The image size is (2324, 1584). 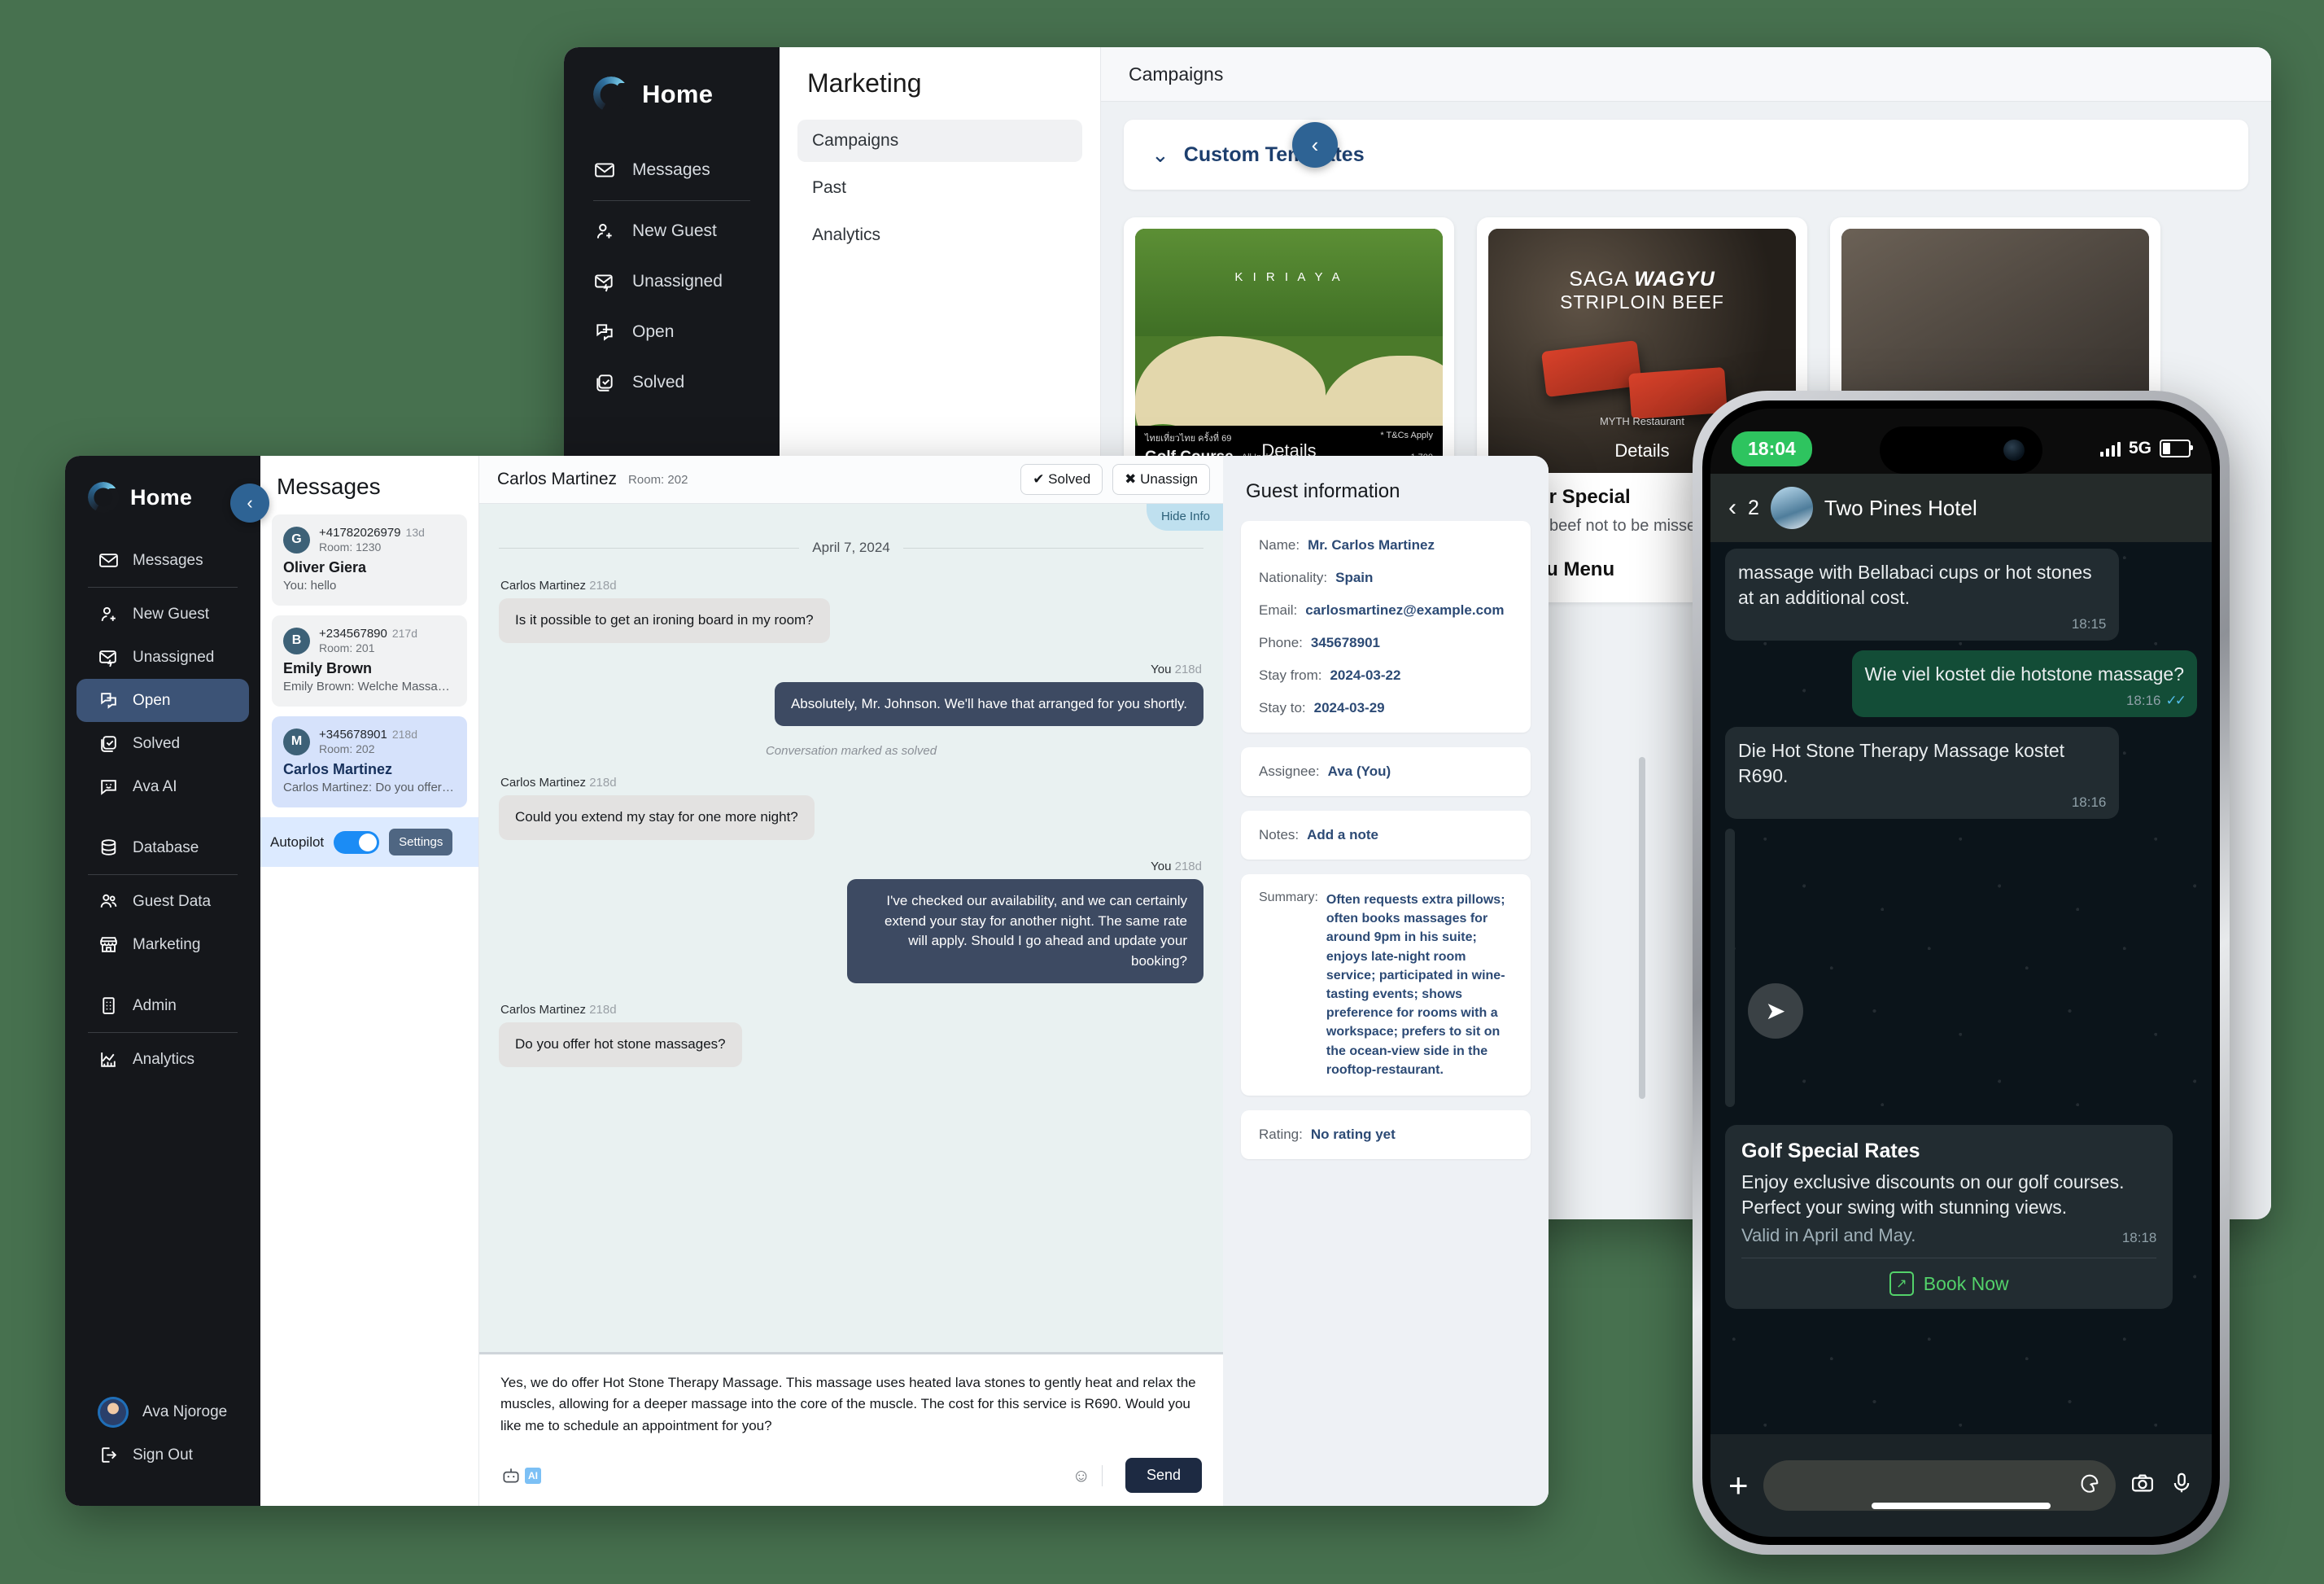 What do you see at coordinates (1686, 155) in the screenshot?
I see `custom-templates-section-header: ⌄ Custom Templates` at bounding box center [1686, 155].